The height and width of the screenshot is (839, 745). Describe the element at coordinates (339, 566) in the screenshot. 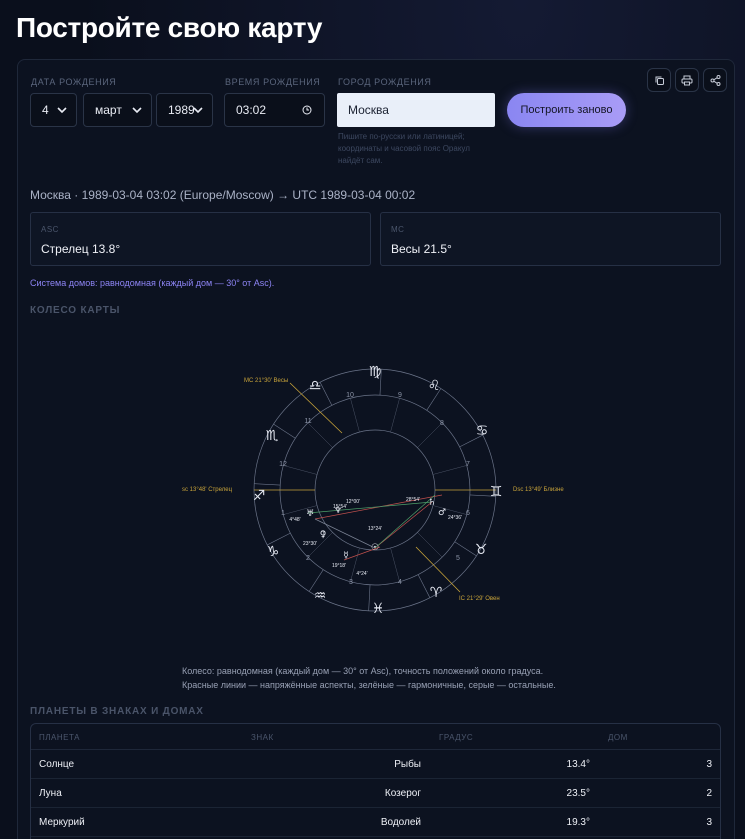

I see `degree-label: 19°18'` at that location.